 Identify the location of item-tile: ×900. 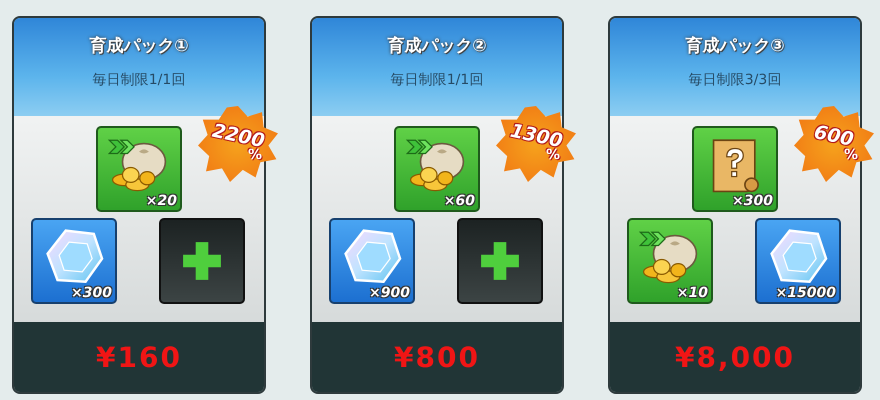
(372, 261).